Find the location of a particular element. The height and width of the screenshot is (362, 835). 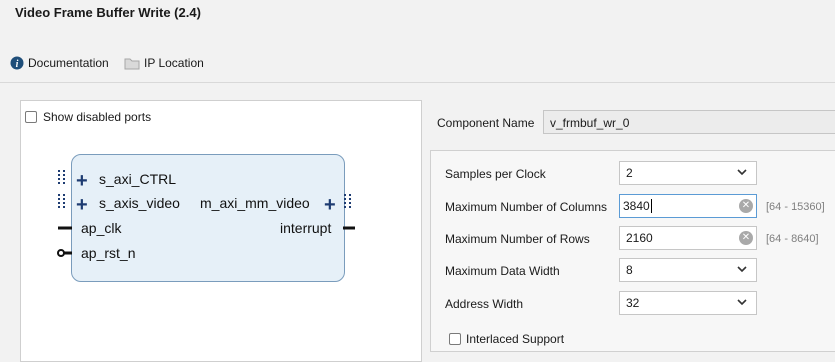

max-rows-label: Maximum Number of Rows is located at coordinates (517, 239).